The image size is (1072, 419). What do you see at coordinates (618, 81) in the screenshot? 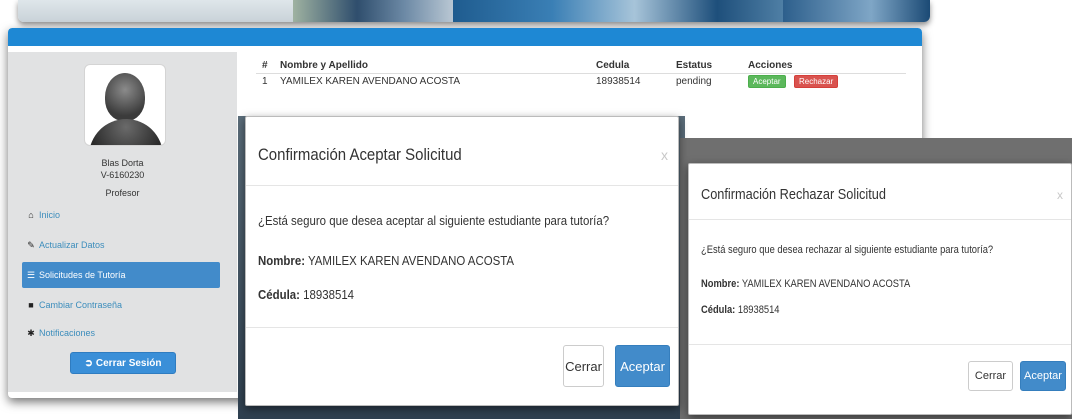
I see `cell-cedula: 18938514` at bounding box center [618, 81].